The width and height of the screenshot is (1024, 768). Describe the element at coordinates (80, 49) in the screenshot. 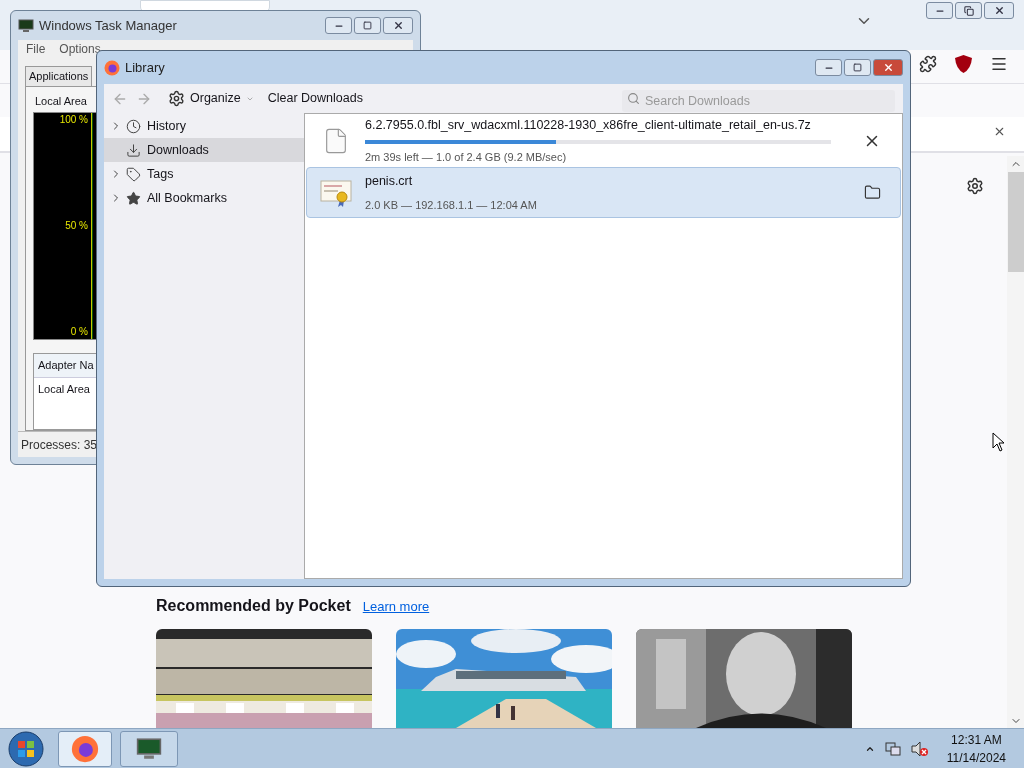

I see `menu-item: Options` at that location.